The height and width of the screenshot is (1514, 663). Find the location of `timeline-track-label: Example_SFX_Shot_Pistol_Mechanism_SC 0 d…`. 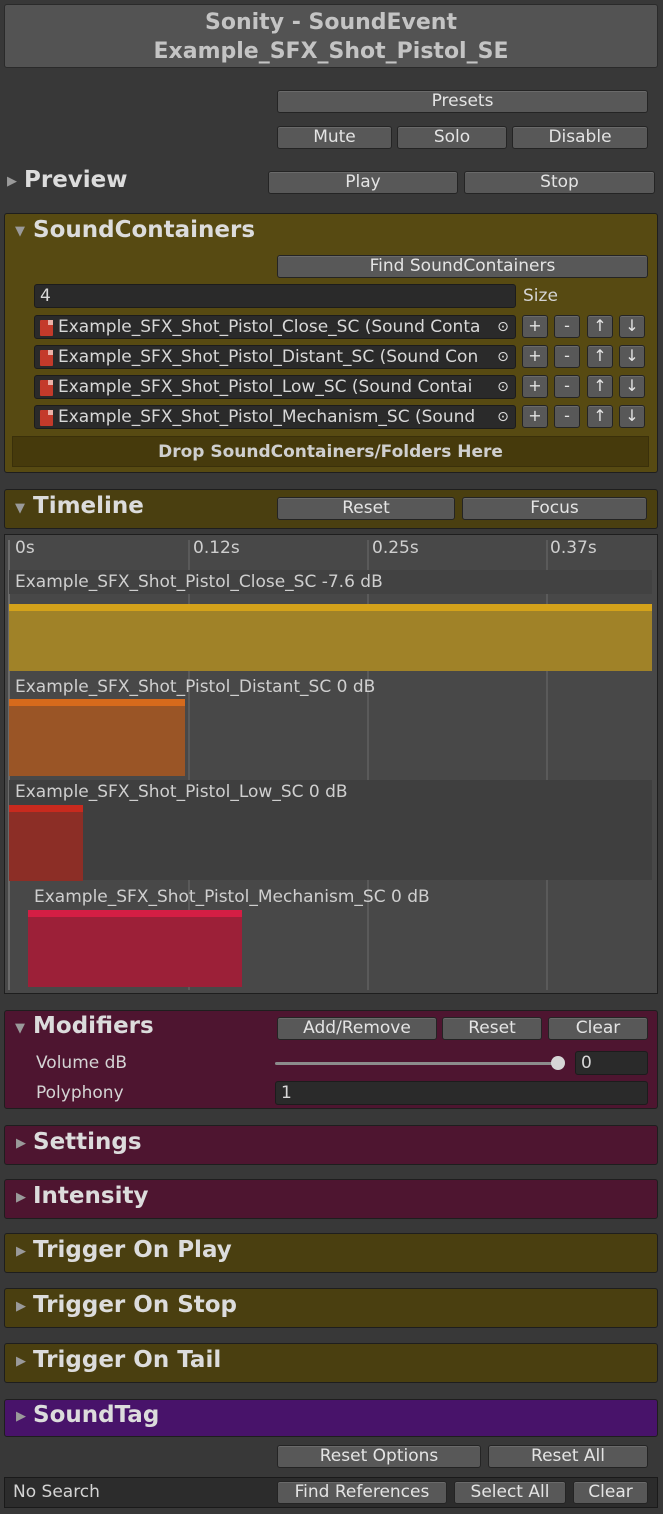

timeline-track-label: Example_SFX_Shot_Pistol_Mechanism_SC 0 d… is located at coordinates (232, 897).